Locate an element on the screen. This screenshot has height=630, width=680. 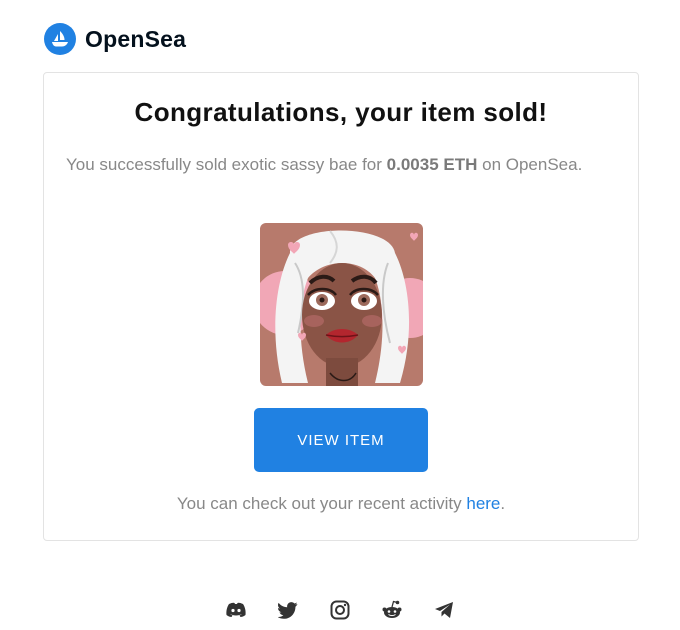
brand-name: OpenSea is located at coordinates (135, 39).